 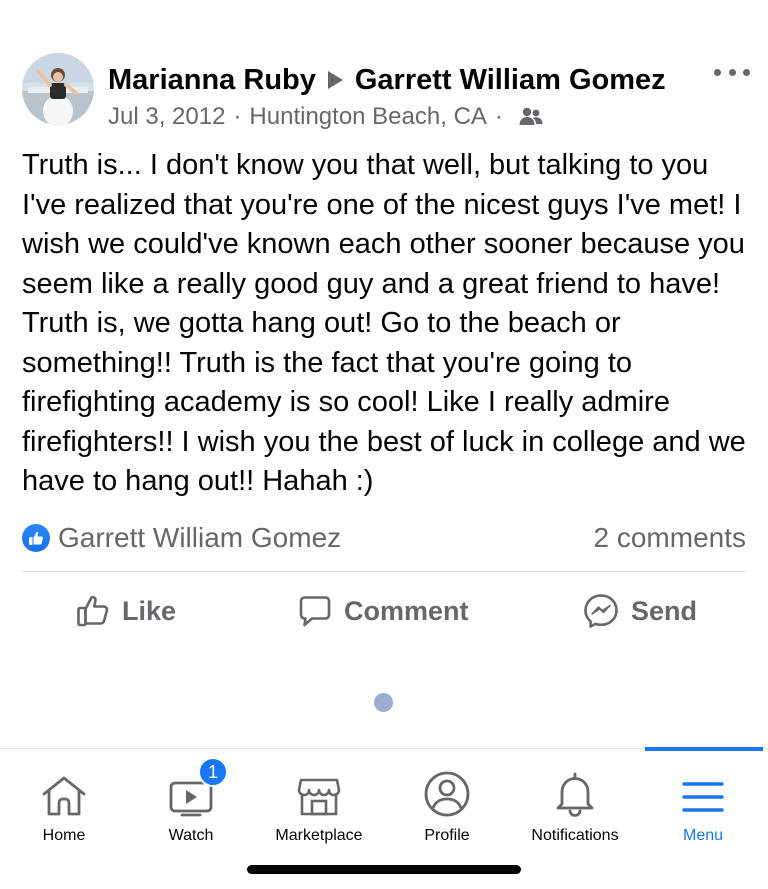 What do you see at coordinates (510, 80) in the screenshot?
I see `target-name: Garrett William Gomez` at bounding box center [510, 80].